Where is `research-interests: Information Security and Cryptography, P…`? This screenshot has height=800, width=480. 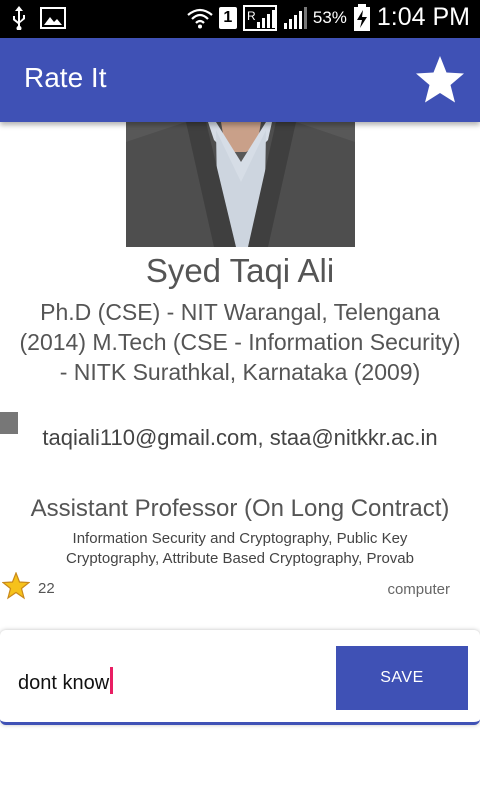 research-interests: Information Security and Cryptography, P… is located at coordinates (240, 548).